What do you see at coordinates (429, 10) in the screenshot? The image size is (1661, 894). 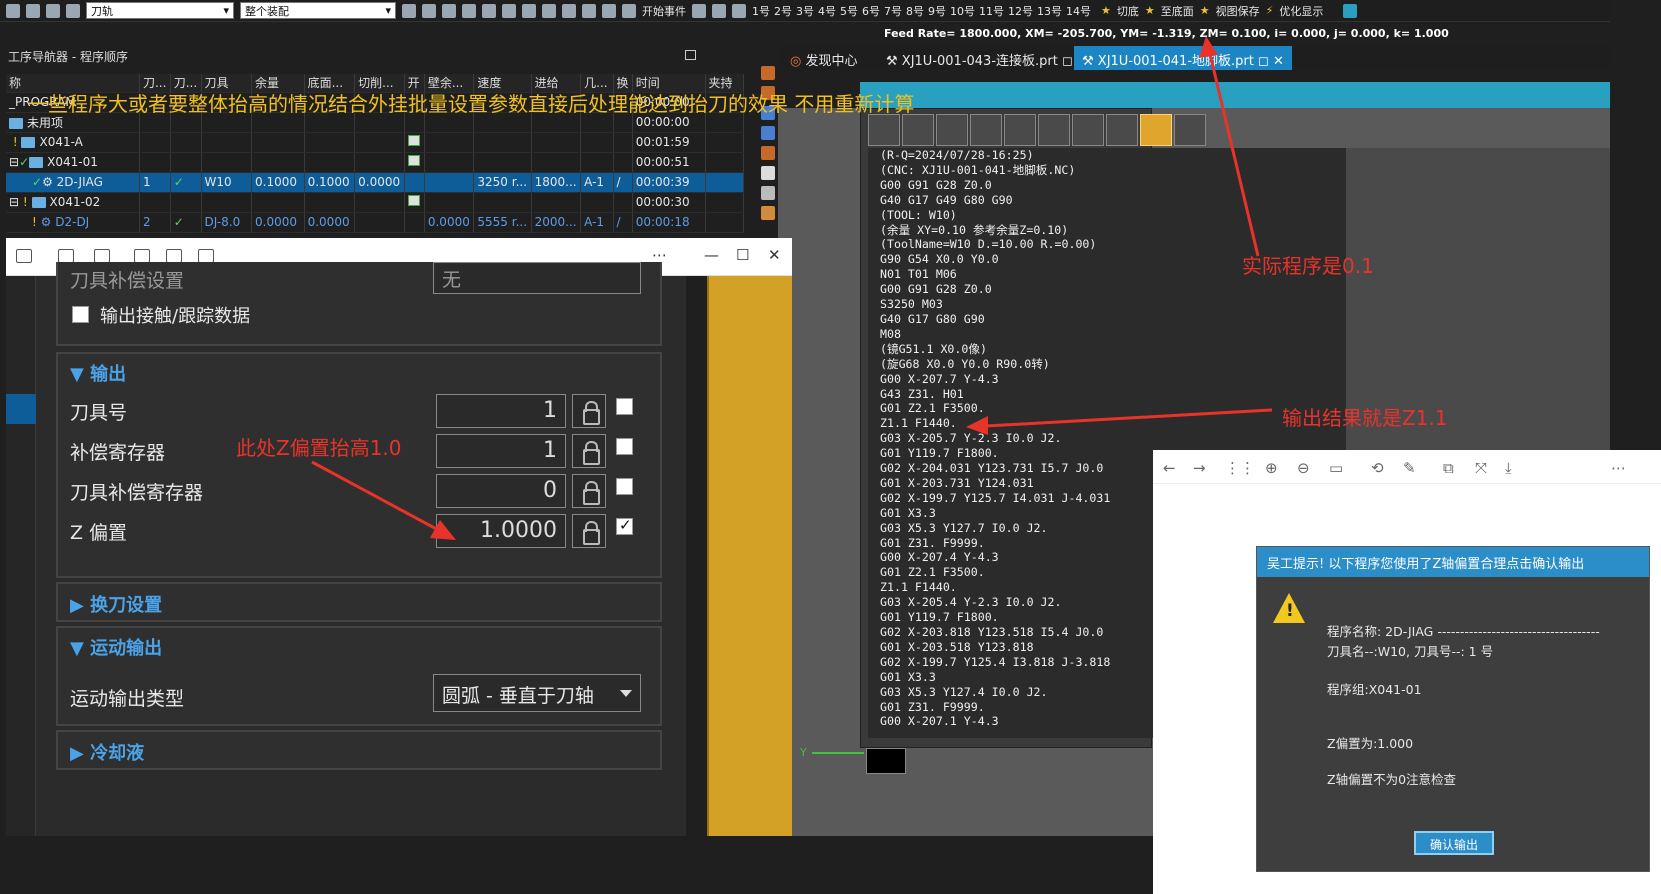 I see `snap-icon` at bounding box center [429, 10].